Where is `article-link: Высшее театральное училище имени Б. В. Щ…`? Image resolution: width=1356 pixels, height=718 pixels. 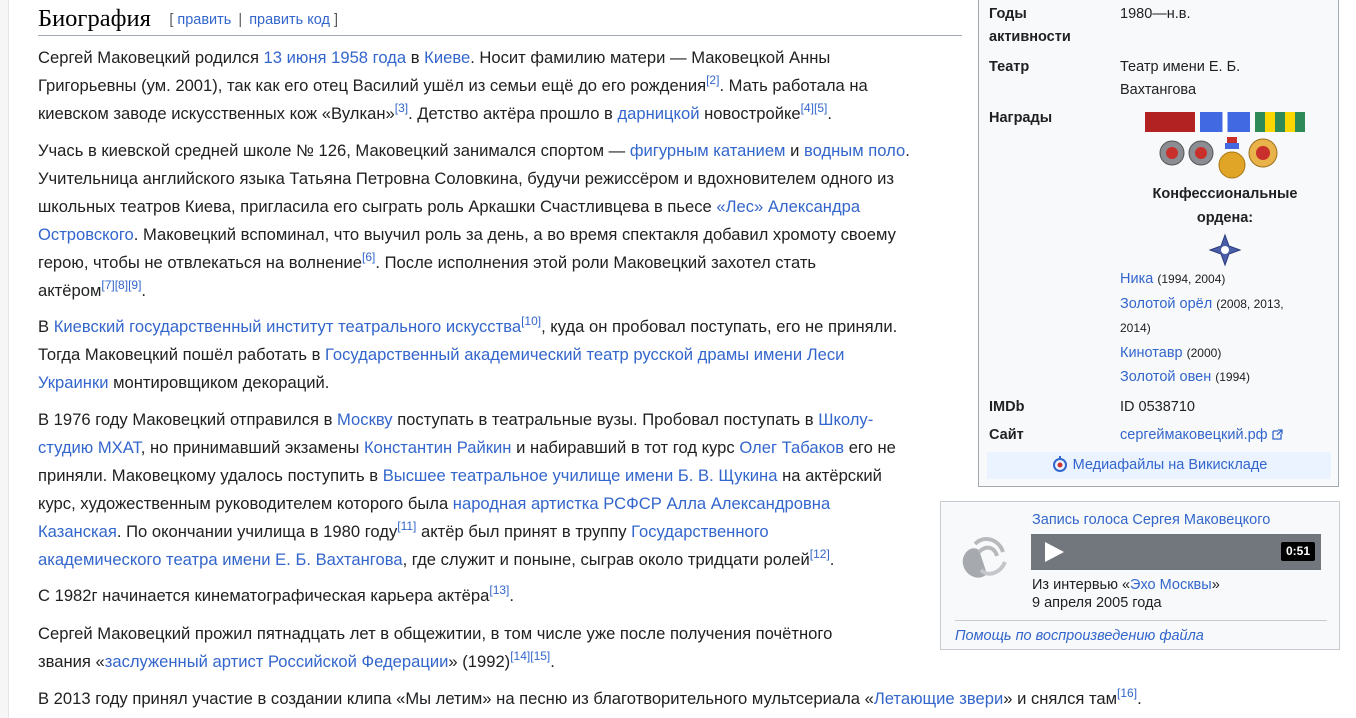
article-link: Высшее театральное училище имени Б. В. Щ… is located at coordinates (580, 475).